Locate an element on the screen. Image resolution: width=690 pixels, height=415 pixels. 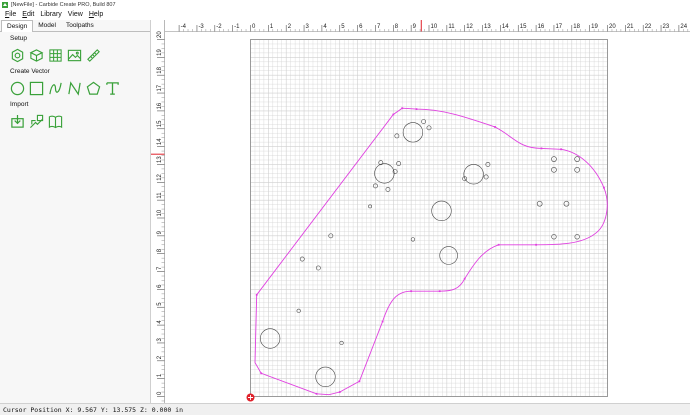
menu-file: File is located at coordinates (10, 14).